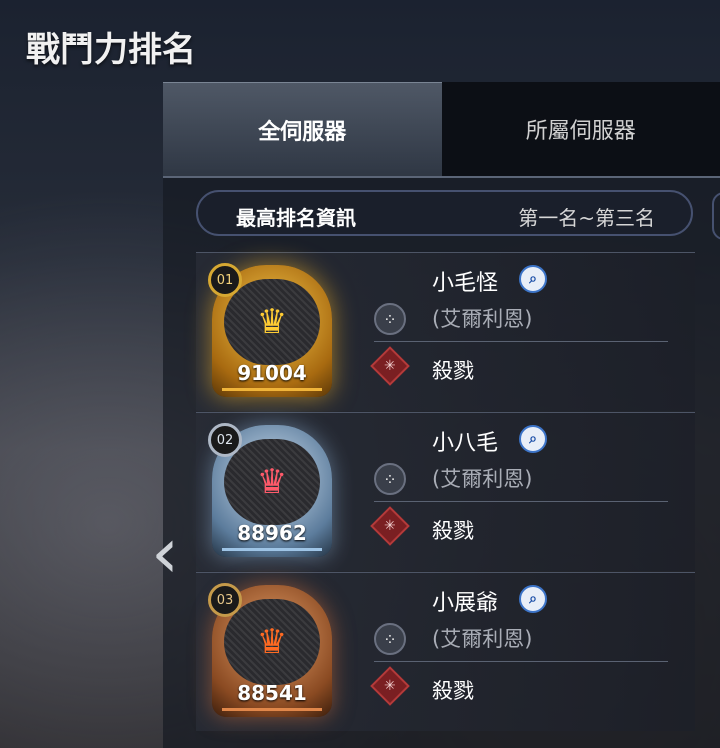 The image size is (720, 748). I want to click on rank-card-1: ♛ 01 91004 小毛怪 ⌕ ⁘ (艾爾利恩) ✳ 殺戮, so click(445, 331).